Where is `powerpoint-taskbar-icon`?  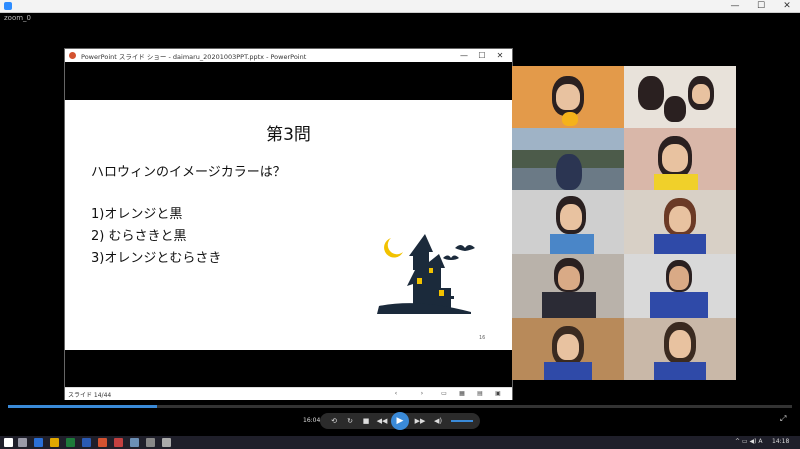 powerpoint-taskbar-icon is located at coordinates (102, 442).